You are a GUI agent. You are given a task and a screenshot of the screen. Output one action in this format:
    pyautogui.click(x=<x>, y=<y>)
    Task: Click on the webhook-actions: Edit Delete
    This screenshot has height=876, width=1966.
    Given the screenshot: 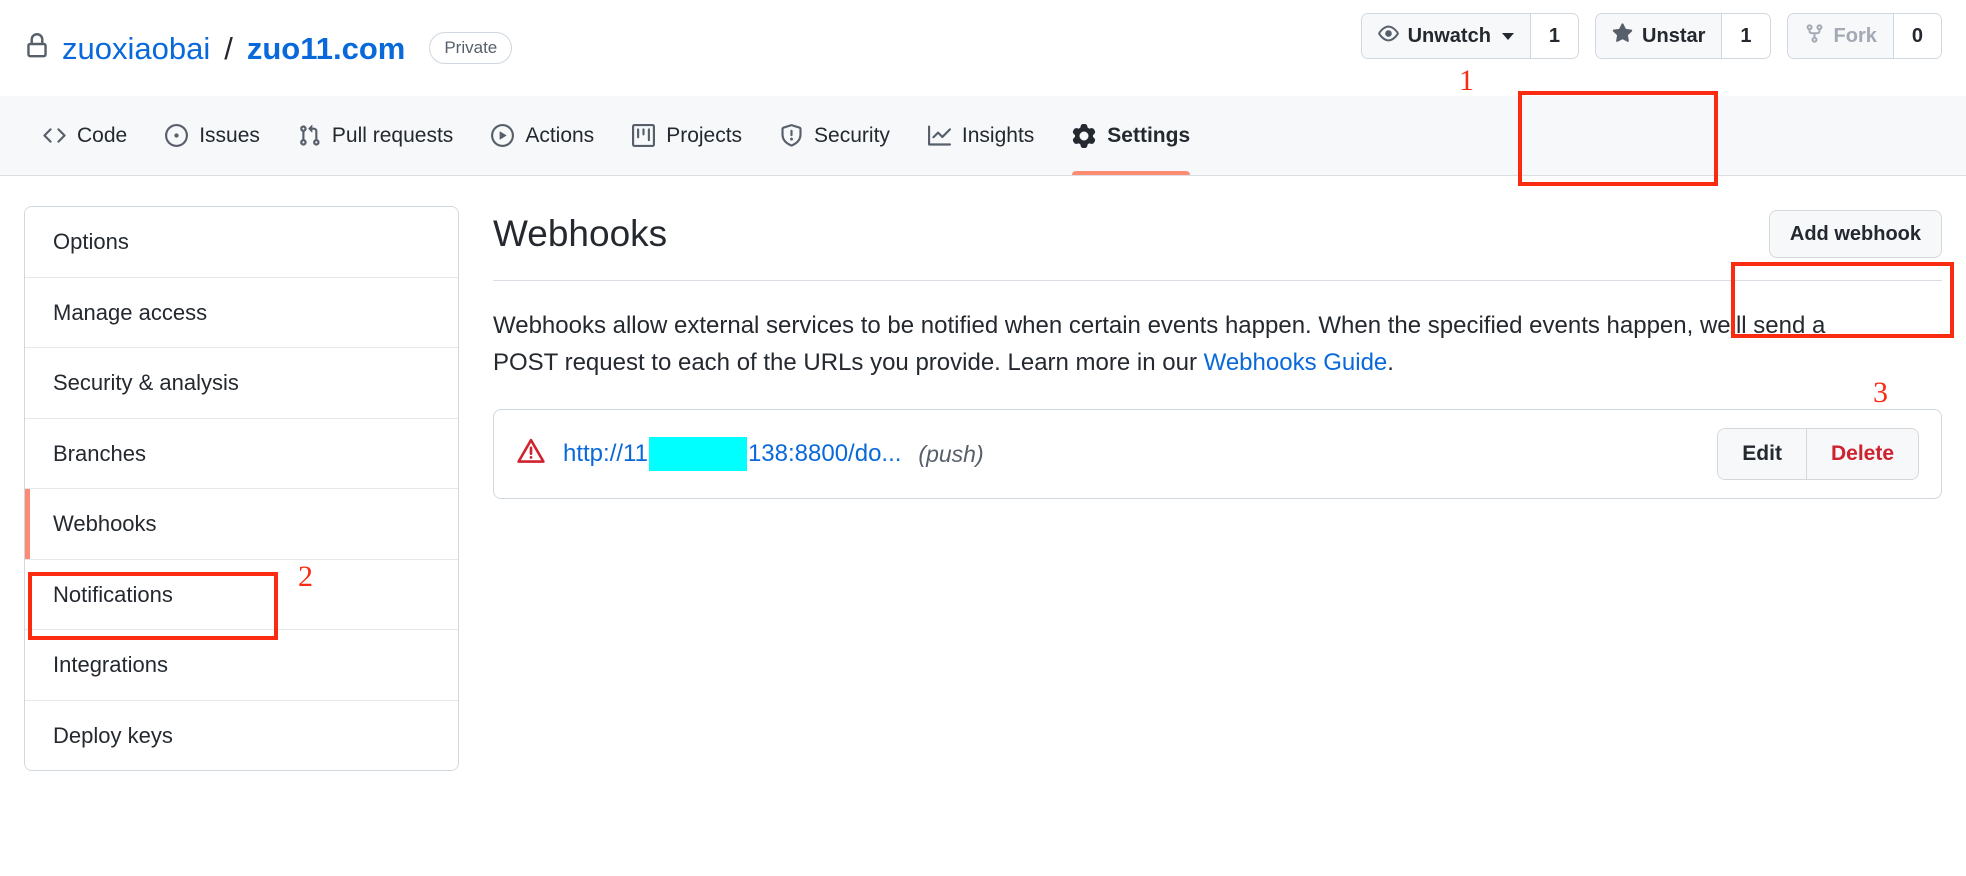 What is the action you would take?
    pyautogui.click(x=1818, y=454)
    